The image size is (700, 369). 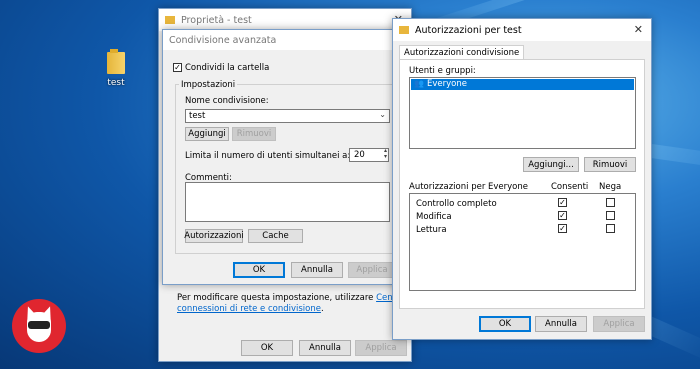 I want to click on allow-column-header: Consenti, so click(x=570, y=187).